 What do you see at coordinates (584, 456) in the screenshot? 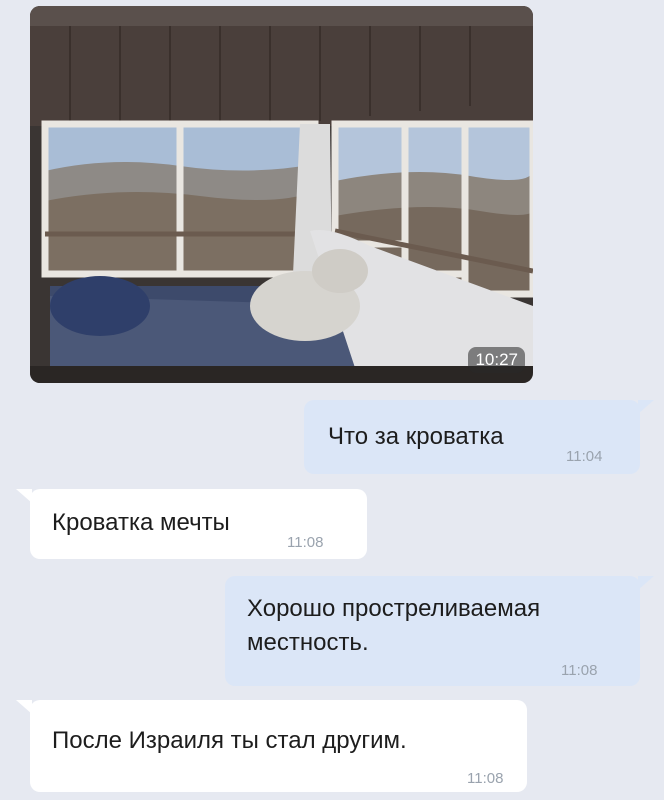
I see `message-timestamp: 11:04` at bounding box center [584, 456].